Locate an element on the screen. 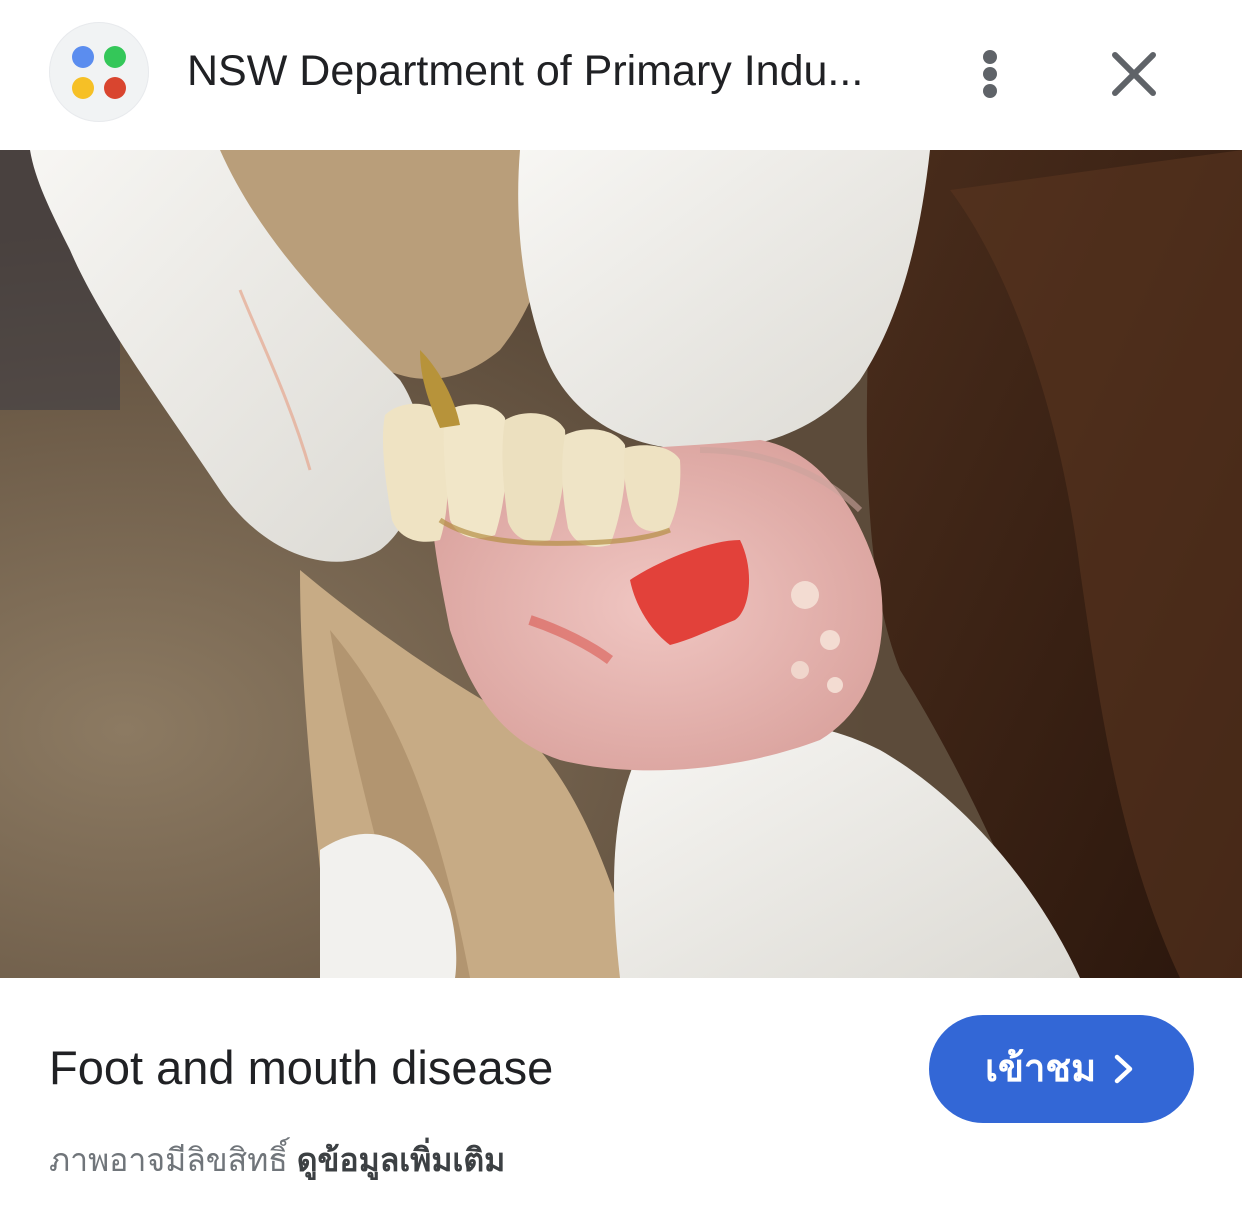 This screenshot has height=1222, width=1242. visit-button: เข้าชม is located at coordinates (1061, 1069).